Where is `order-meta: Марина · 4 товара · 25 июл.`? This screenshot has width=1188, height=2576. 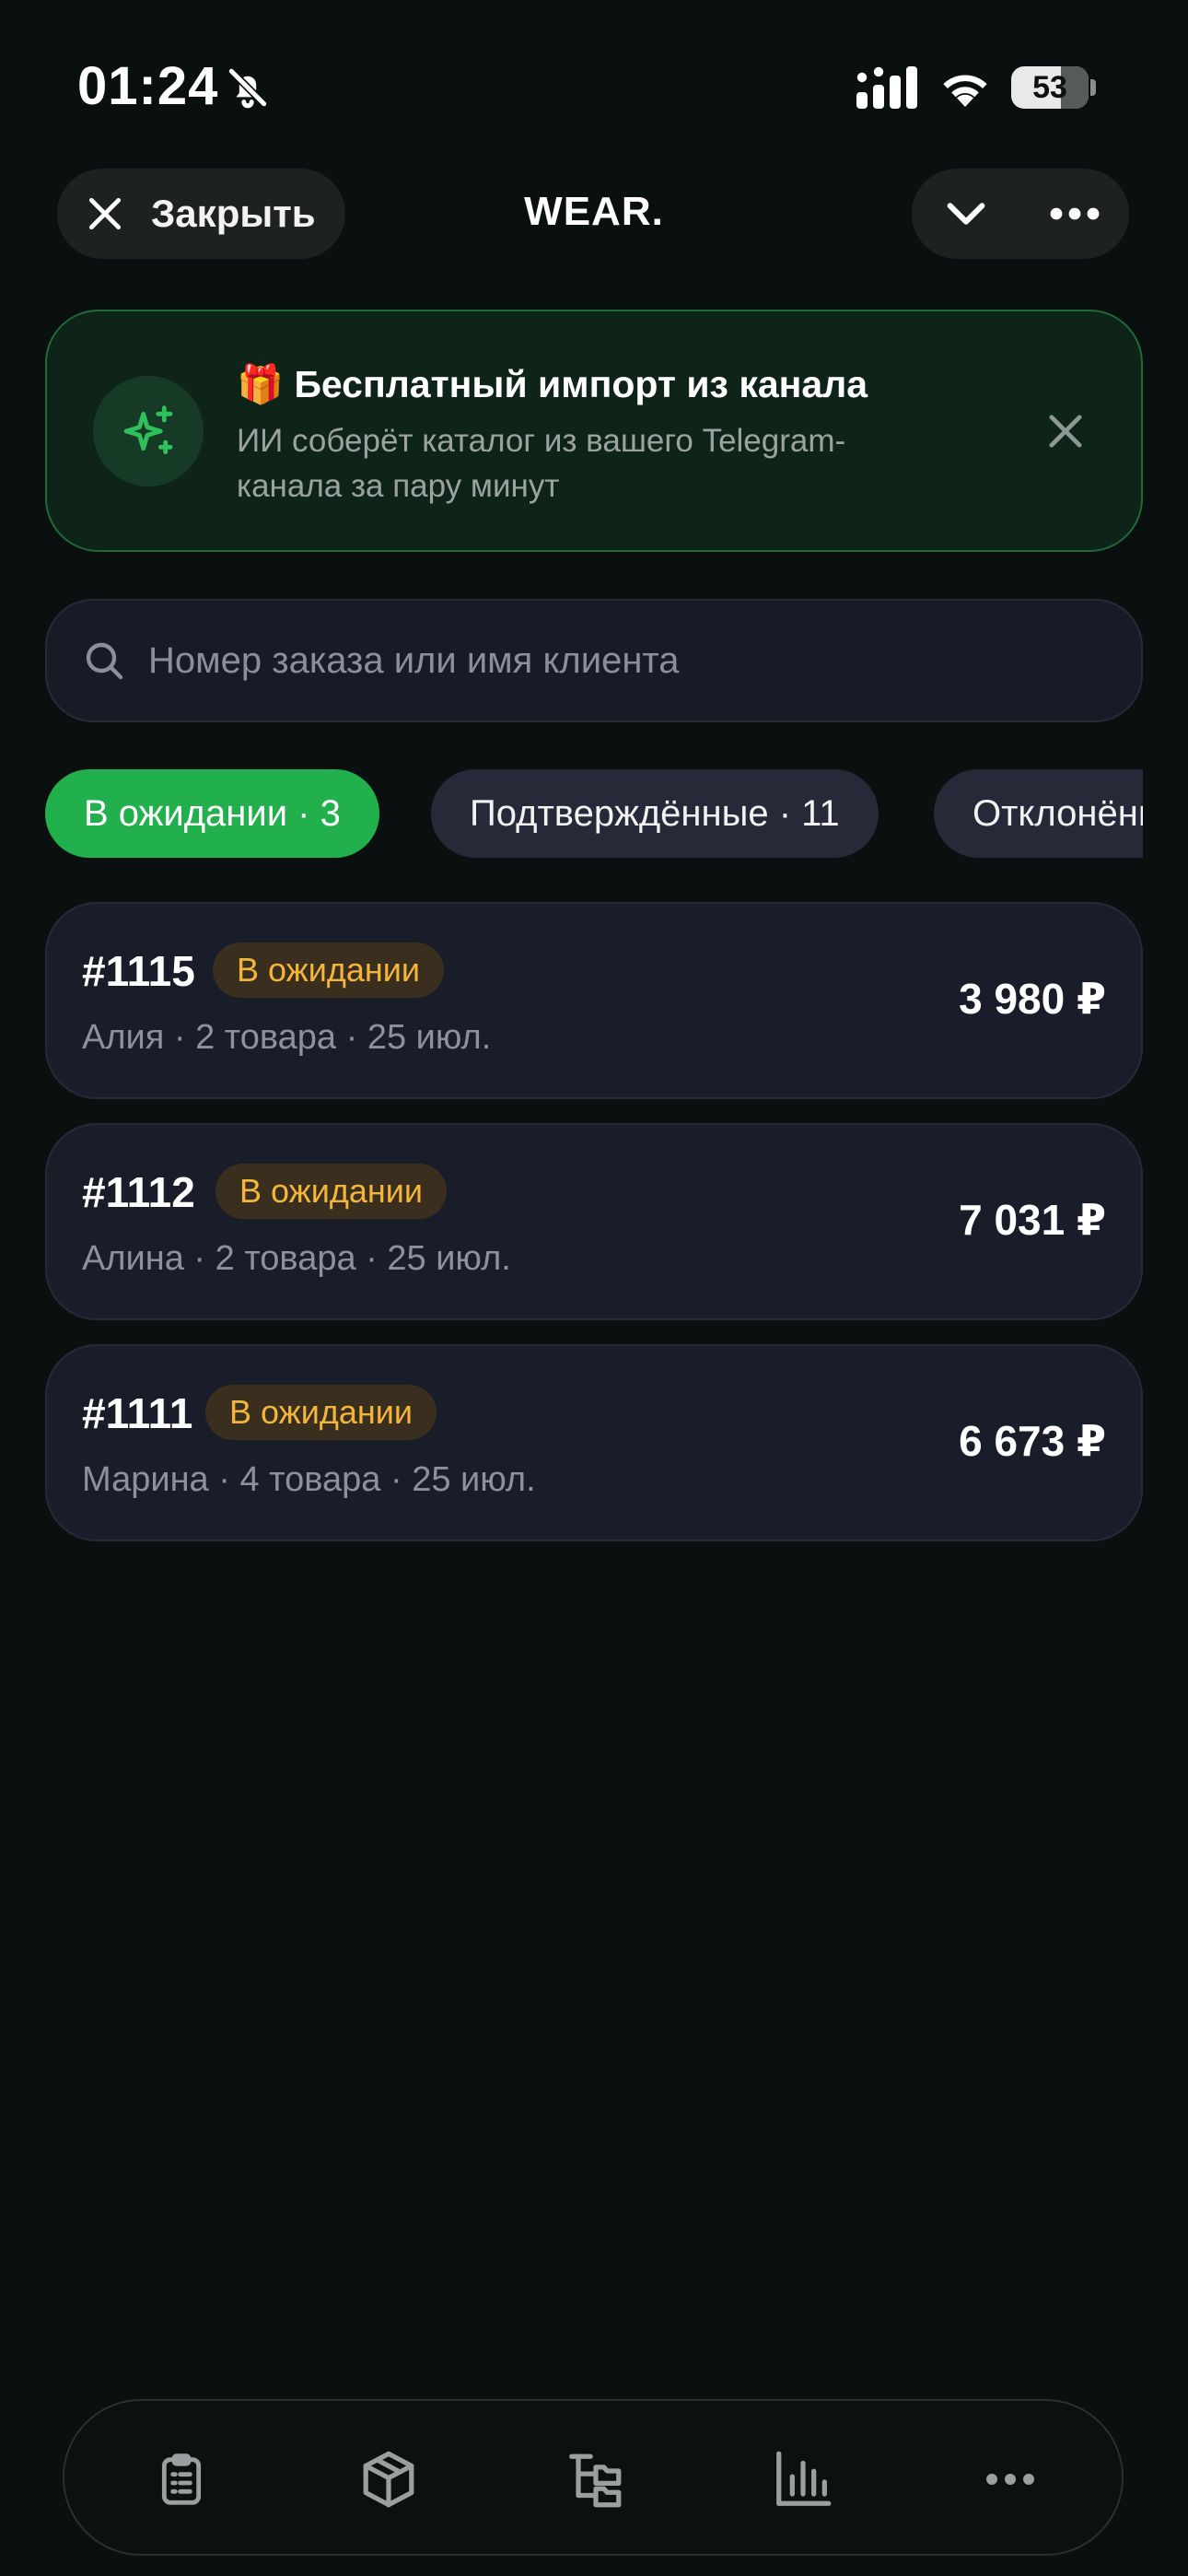 order-meta: Марина · 4 товара · 25 июл. is located at coordinates (309, 1479).